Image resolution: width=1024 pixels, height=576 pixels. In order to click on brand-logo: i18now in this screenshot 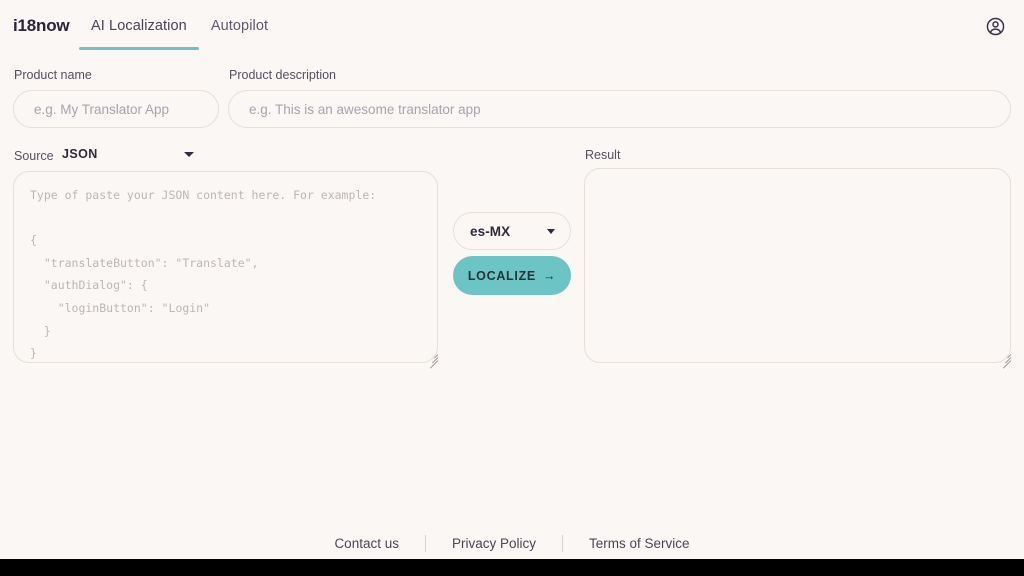, I will do `click(41, 26)`.